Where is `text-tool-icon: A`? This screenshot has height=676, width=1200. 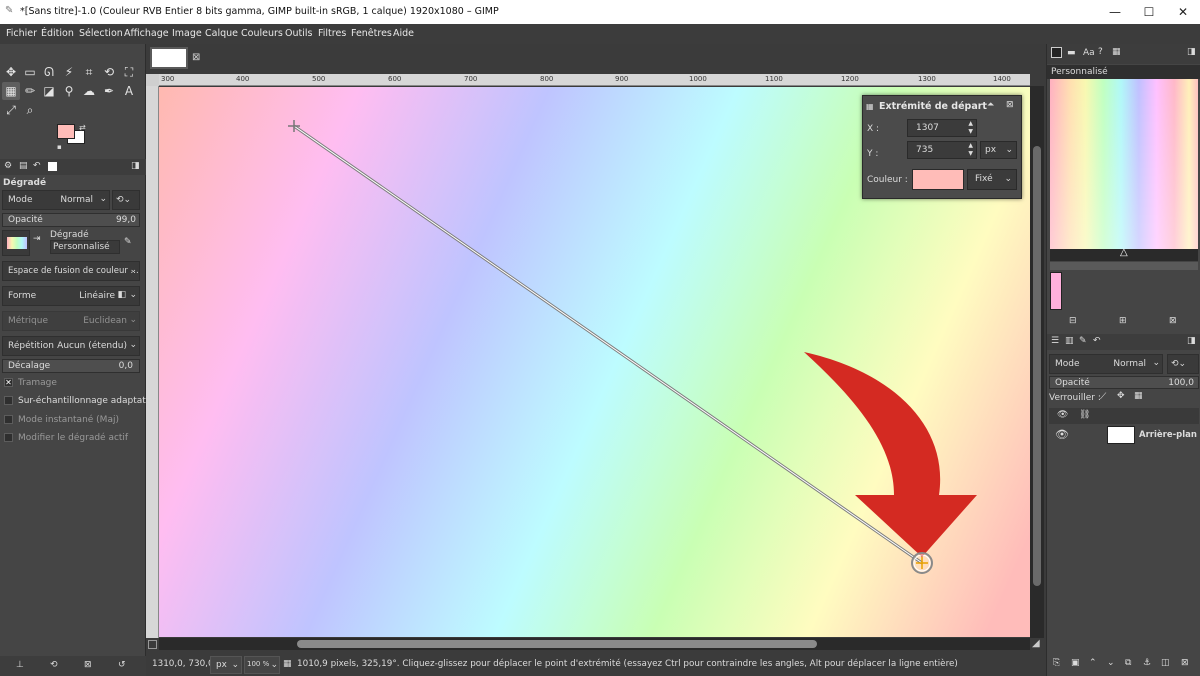 text-tool-icon: A is located at coordinates (129, 91).